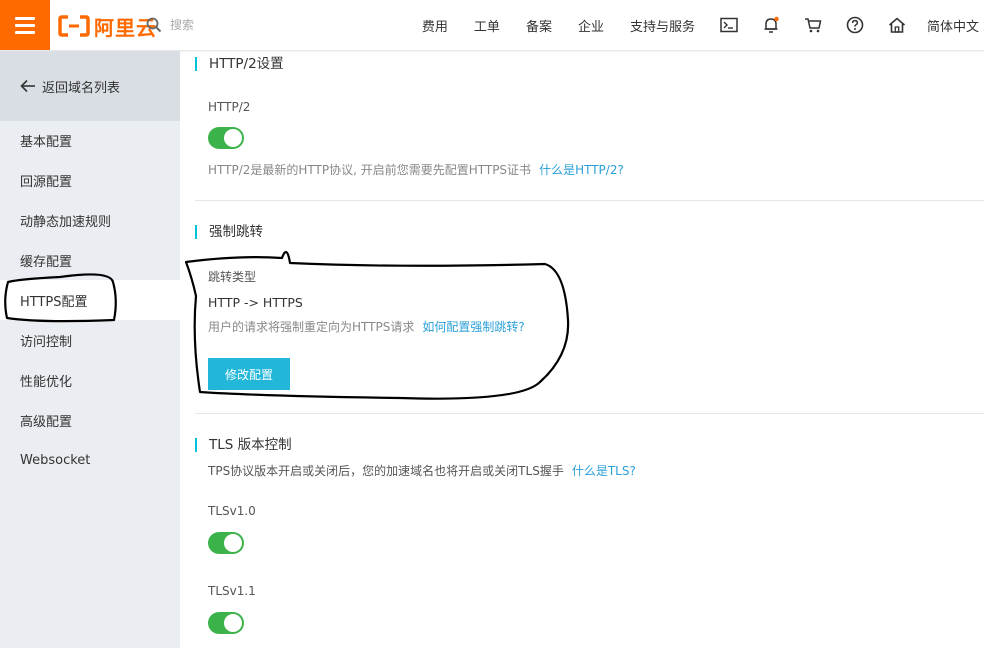 This screenshot has height=648, width=984. I want to click on modify-config-button: 修改配置, so click(249, 374).